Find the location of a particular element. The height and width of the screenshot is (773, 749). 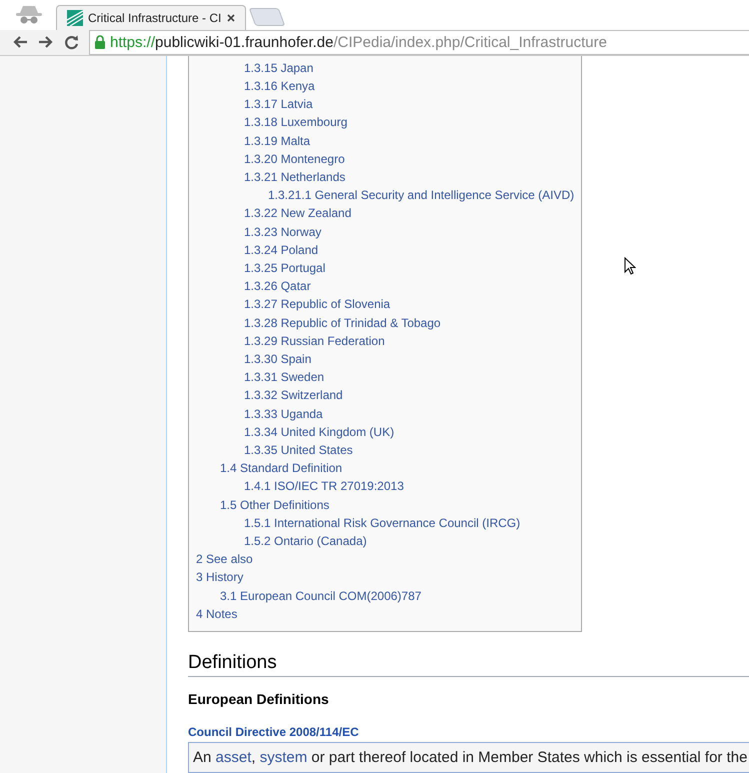

toc-link: 1.3.21.1 General Security and Intelligence Service (AIVD) is located at coordinates (421, 195).